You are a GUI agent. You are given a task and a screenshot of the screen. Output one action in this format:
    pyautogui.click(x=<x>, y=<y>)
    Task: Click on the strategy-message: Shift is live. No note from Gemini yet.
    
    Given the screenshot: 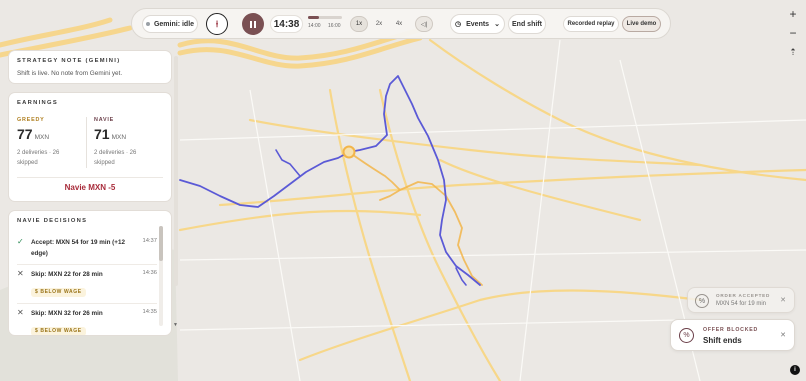 What is the action you would take?
    pyautogui.click(x=70, y=73)
    